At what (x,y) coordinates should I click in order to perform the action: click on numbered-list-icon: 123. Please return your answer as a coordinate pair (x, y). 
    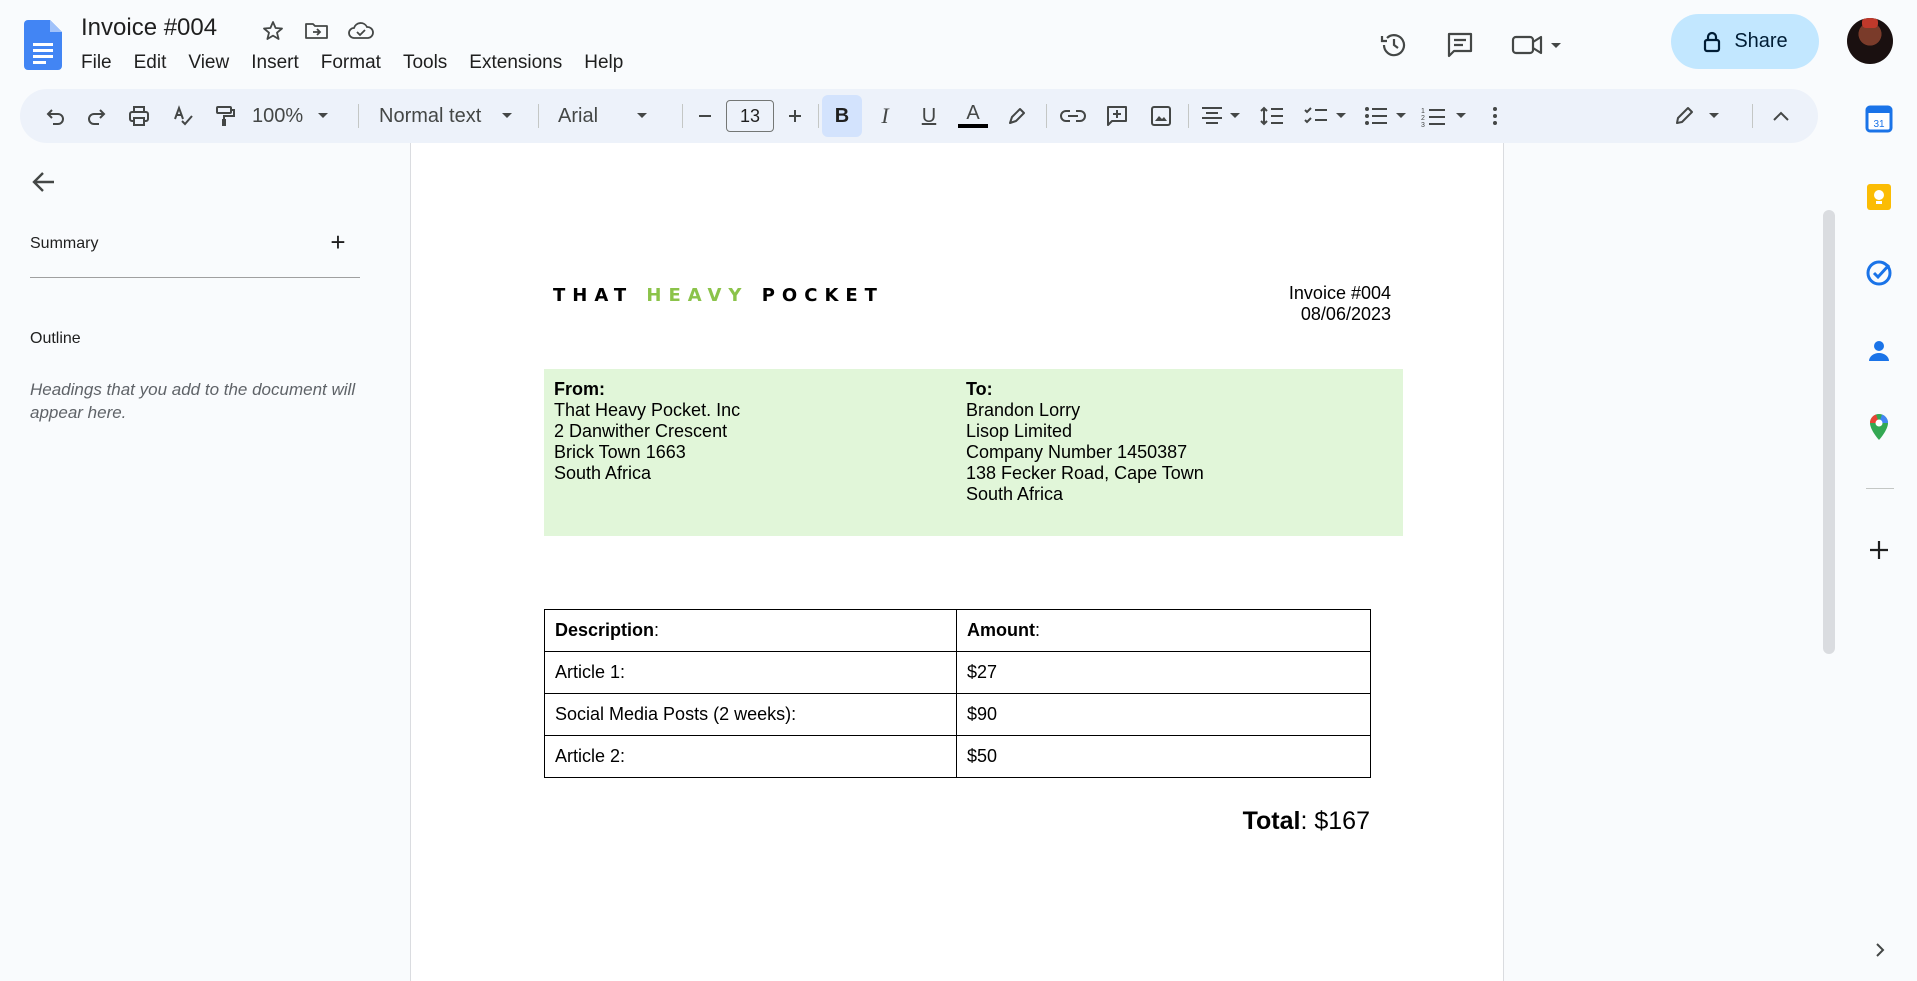
    Looking at the image, I should click on (1446, 116).